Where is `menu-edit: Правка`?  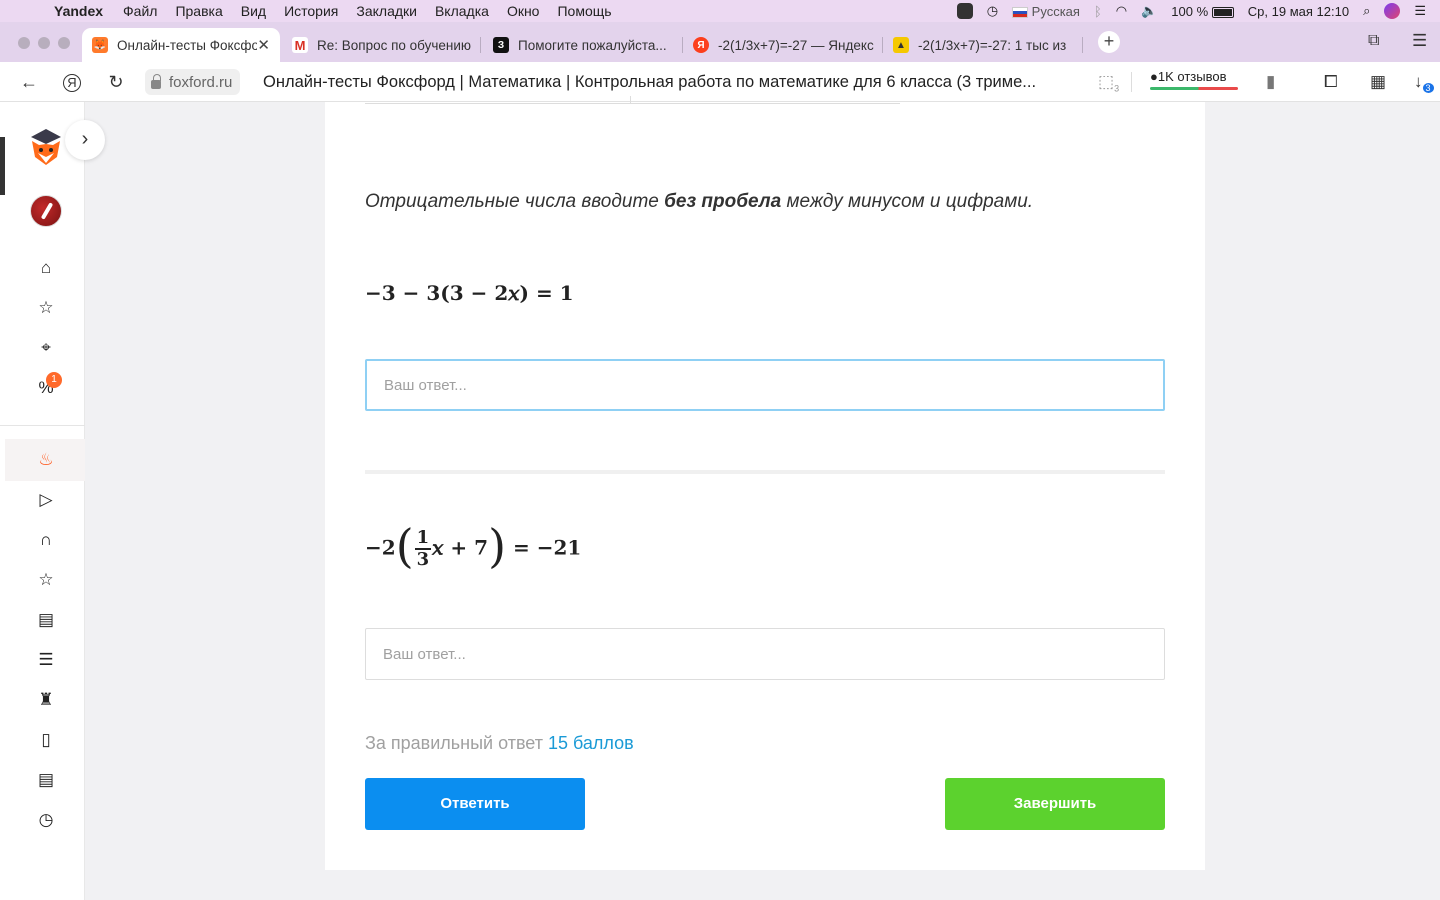
menu-edit: Правка is located at coordinates (198, 11).